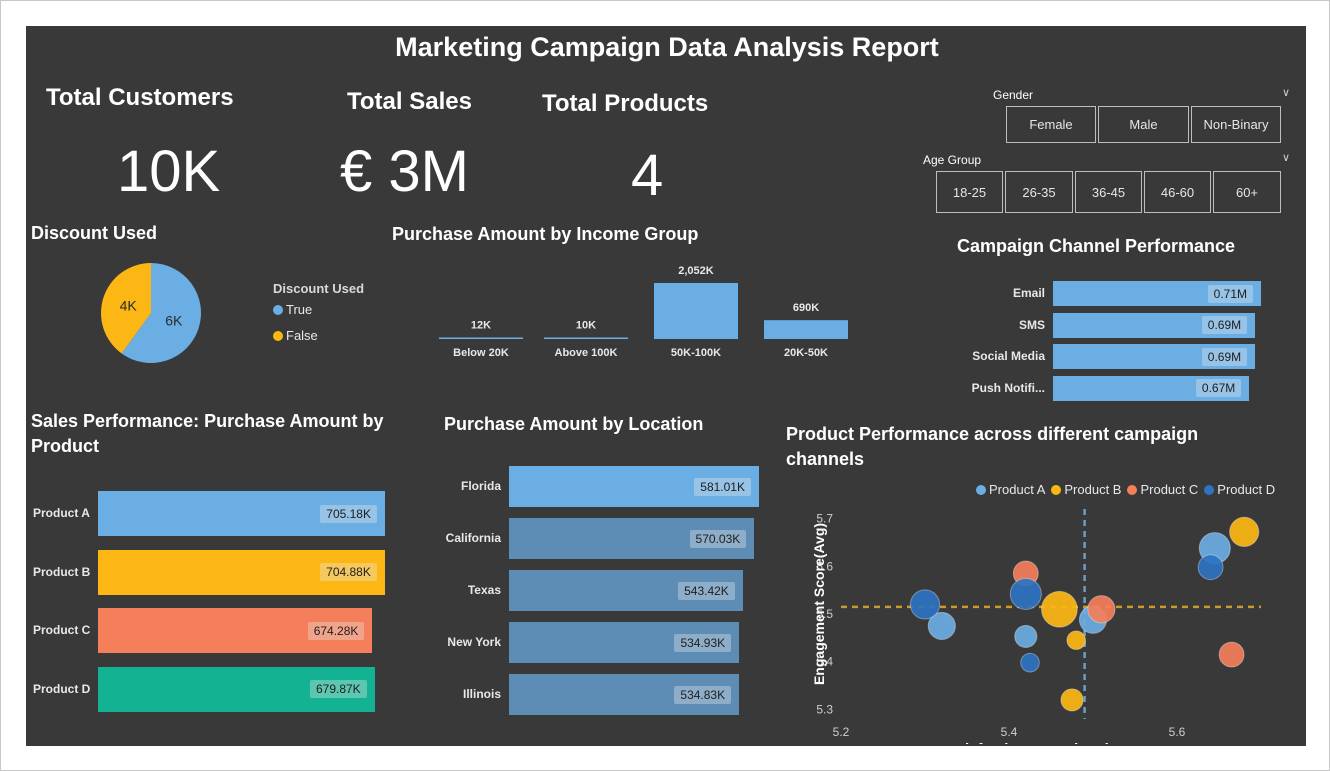 This screenshot has width=1330, height=771. Describe the element at coordinates (348, 513) in the screenshot. I see `bar-value-label: 705.18K` at that location.